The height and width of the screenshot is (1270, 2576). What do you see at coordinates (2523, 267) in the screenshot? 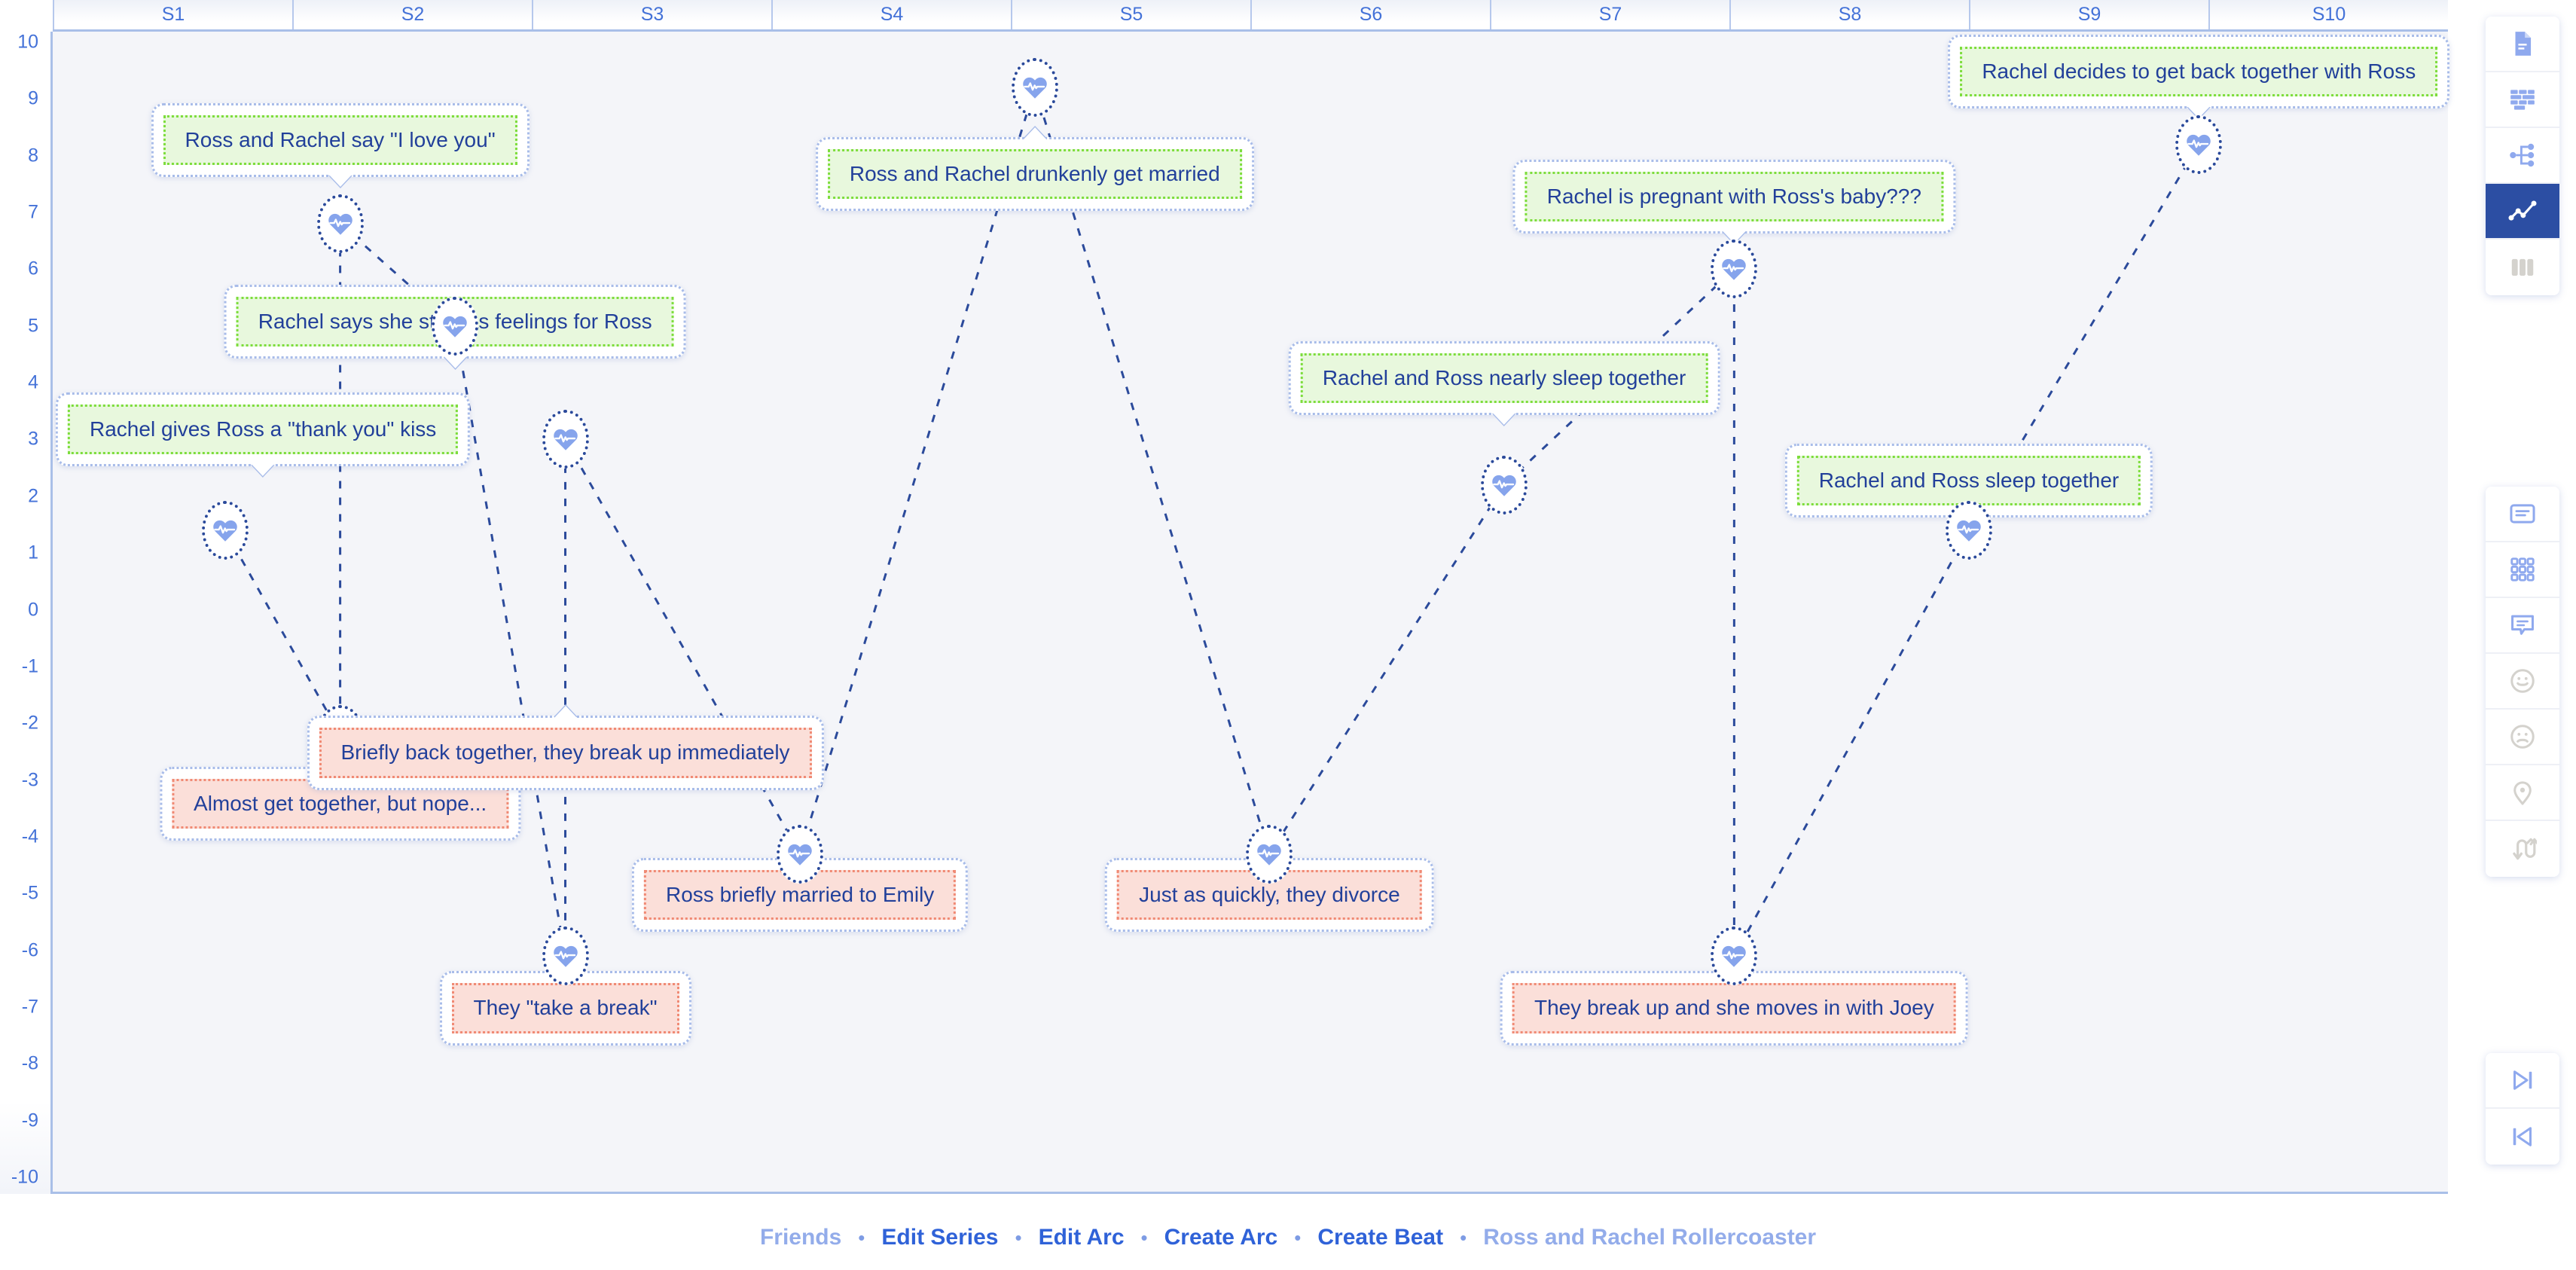
I see `columns-icon` at bounding box center [2523, 267].